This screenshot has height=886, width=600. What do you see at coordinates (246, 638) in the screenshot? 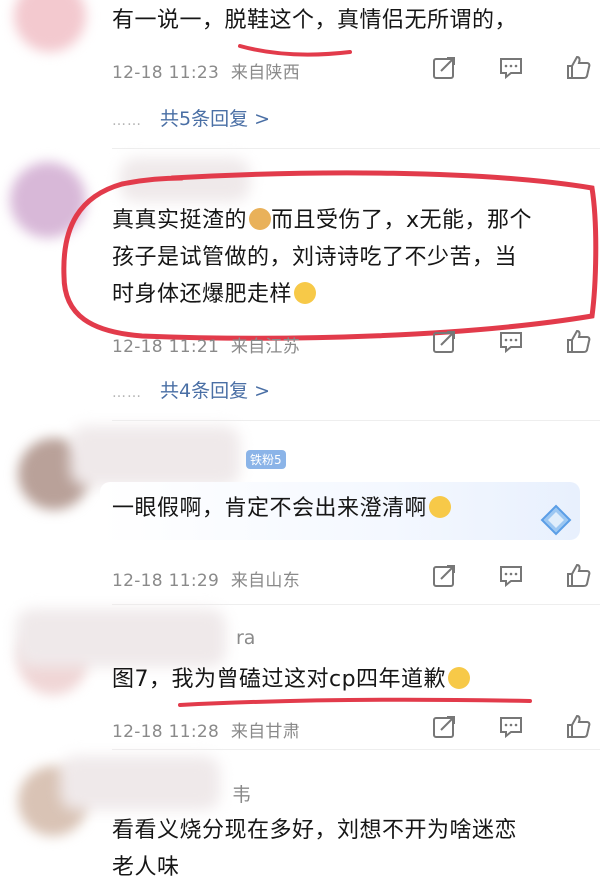
I see `username-fragment: ra` at bounding box center [246, 638].